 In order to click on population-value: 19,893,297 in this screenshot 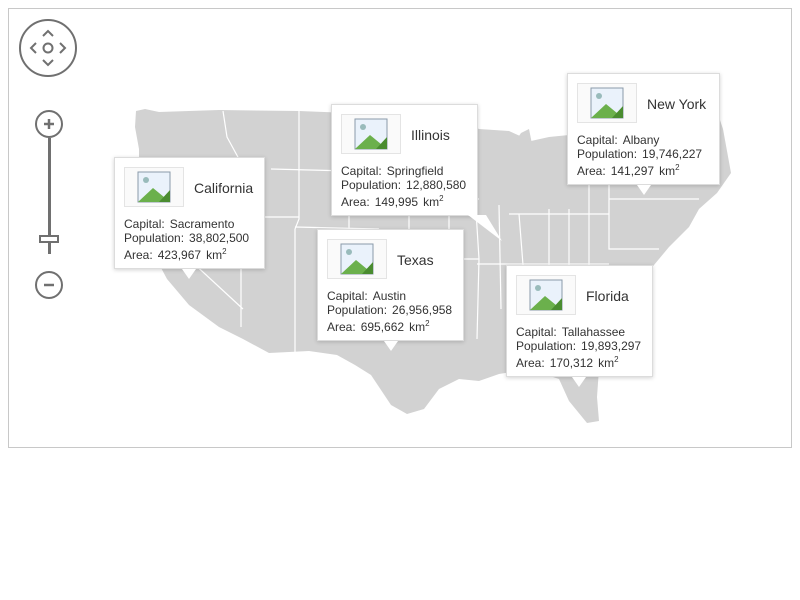, I will do `click(611, 346)`.